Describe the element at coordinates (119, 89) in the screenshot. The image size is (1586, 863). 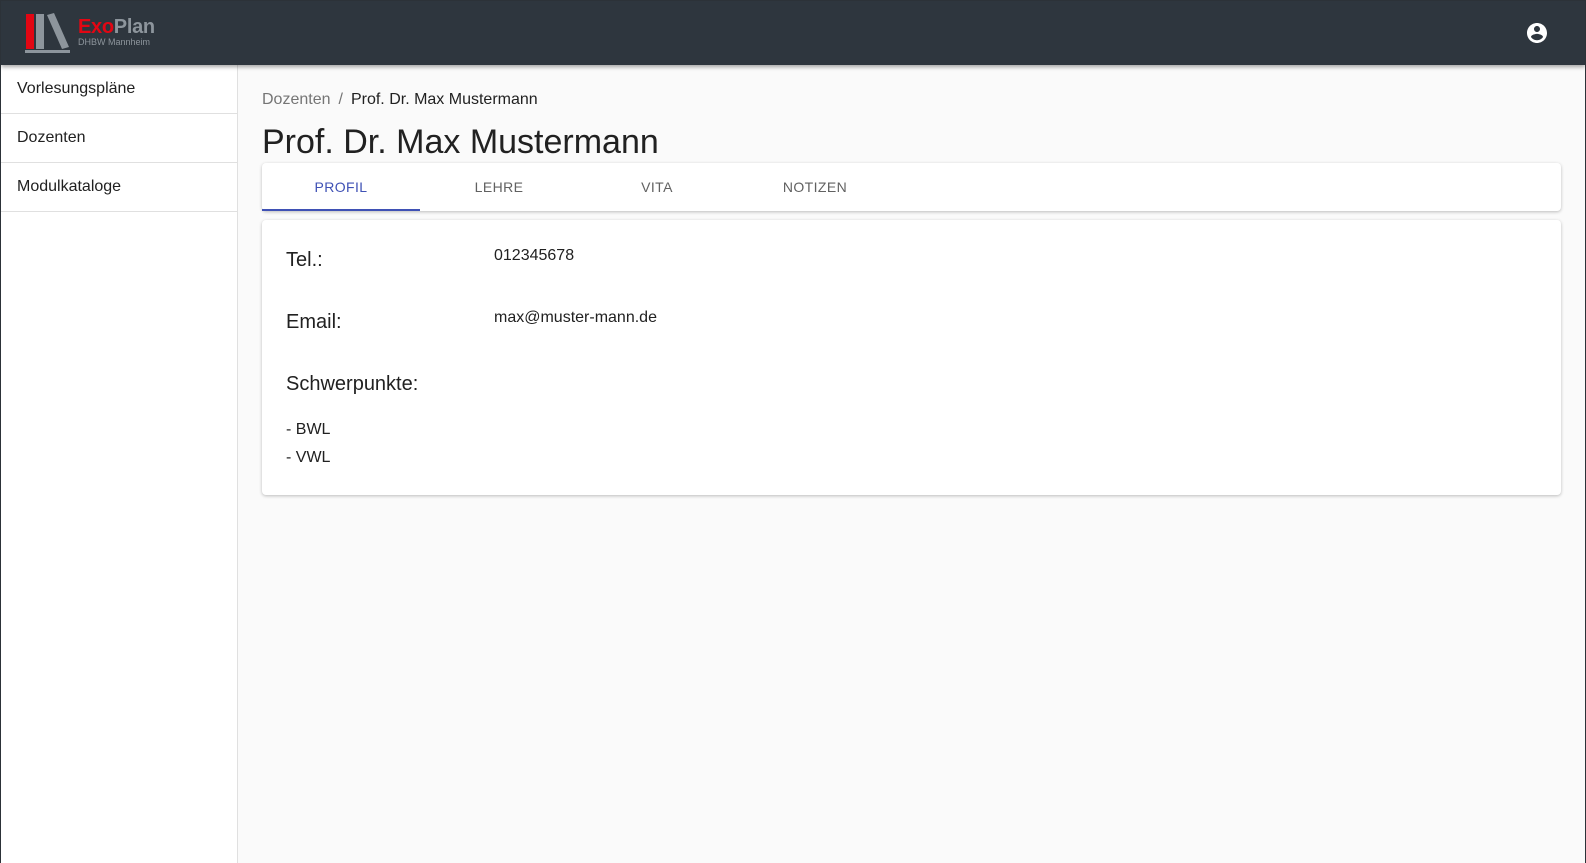
I see `sidebar-item-vorlesungsplaene: Vorlesungspläne` at that location.